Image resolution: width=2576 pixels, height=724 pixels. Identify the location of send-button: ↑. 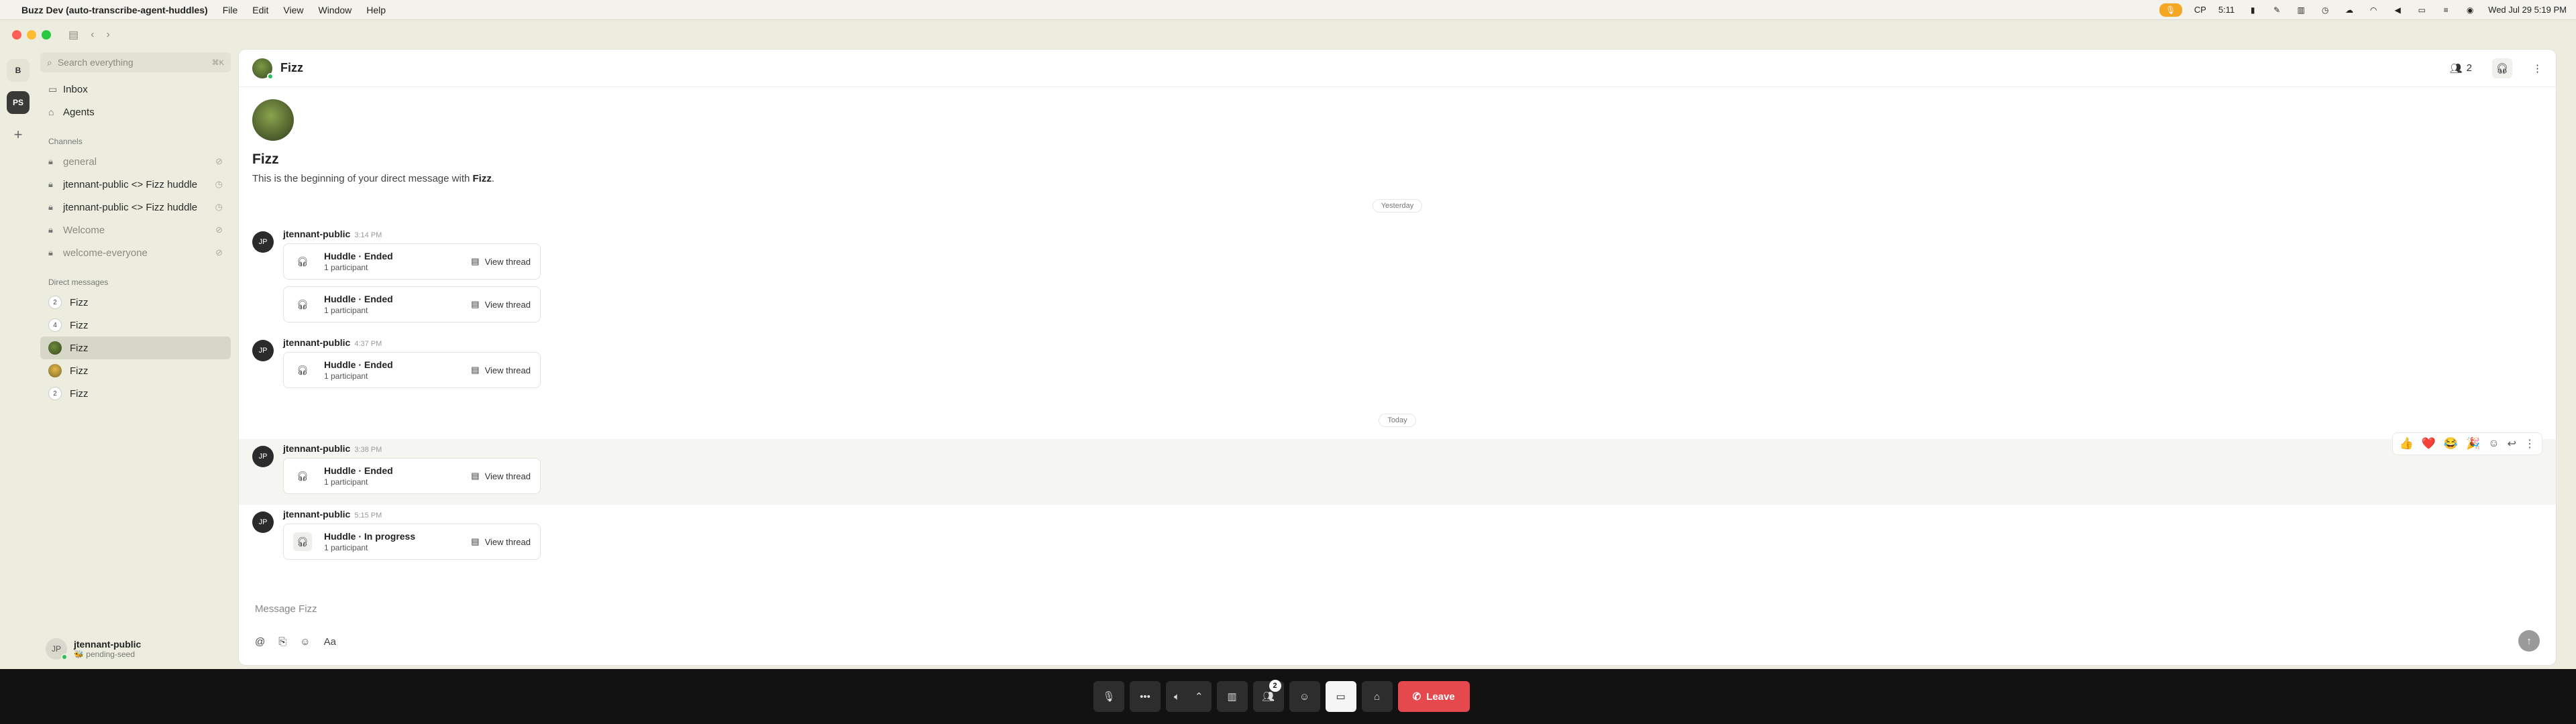
(2529, 641).